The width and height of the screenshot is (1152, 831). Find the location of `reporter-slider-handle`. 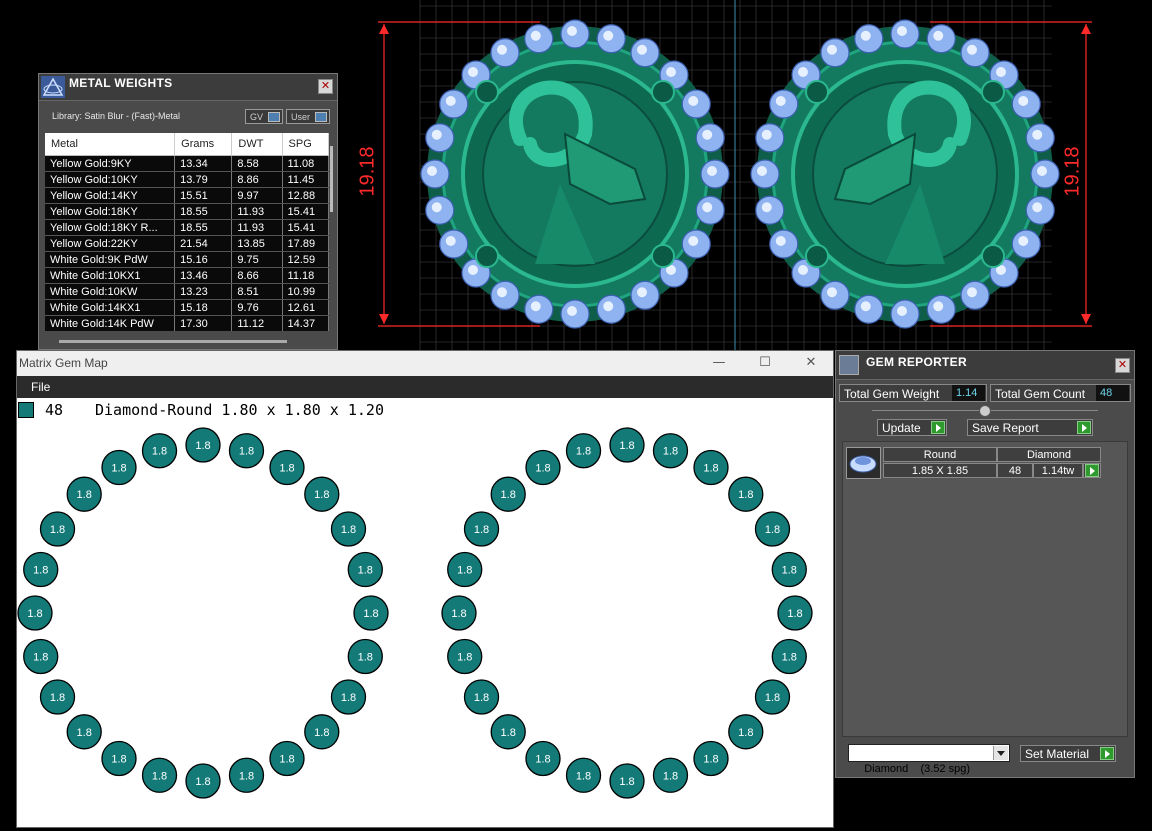

reporter-slider-handle is located at coordinates (985, 411).